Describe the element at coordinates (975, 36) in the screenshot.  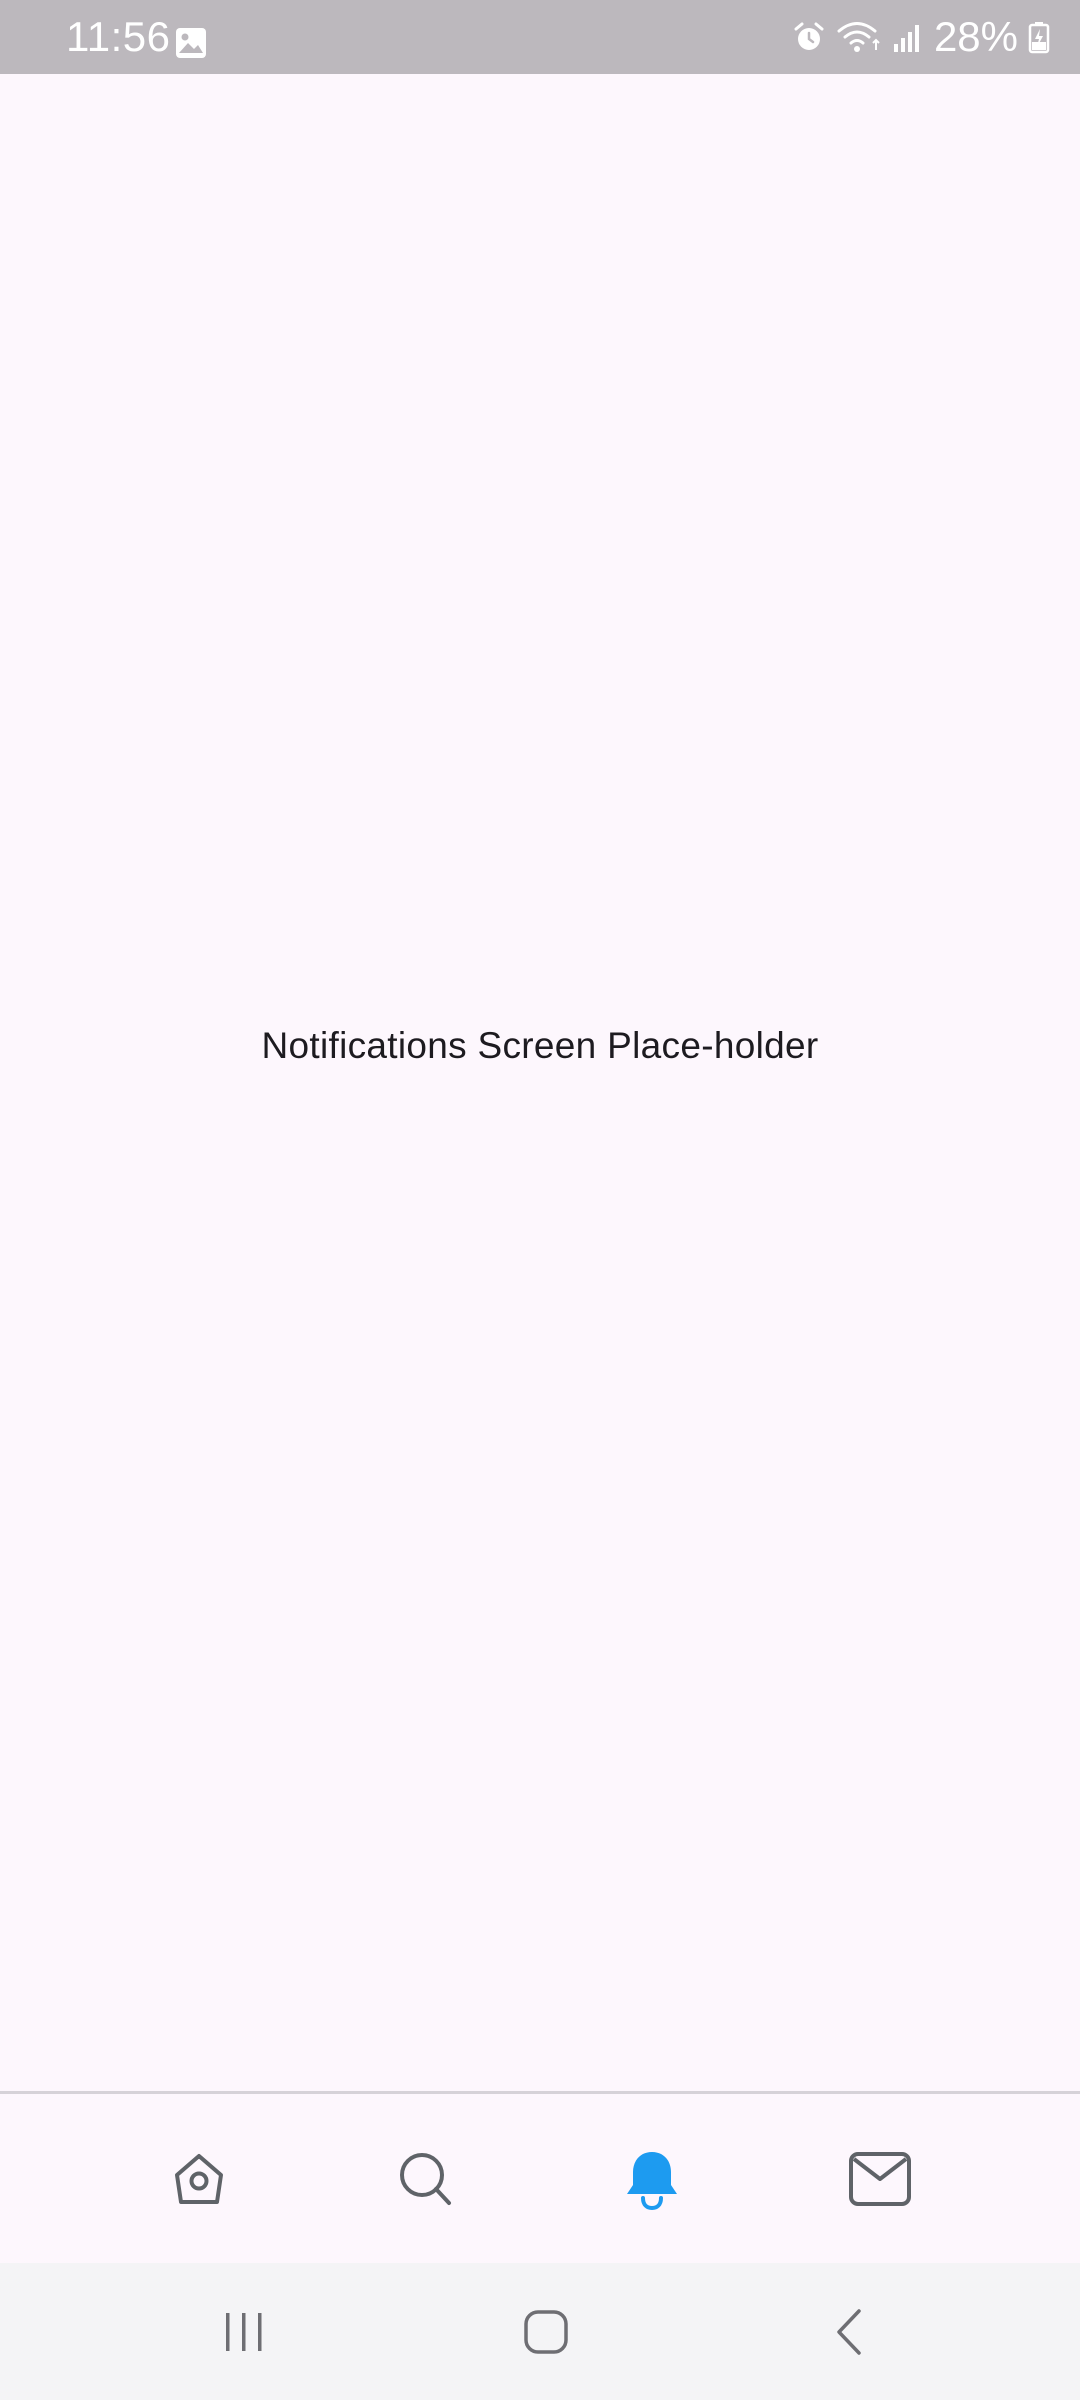
I see `battery-percent: 28%` at that location.